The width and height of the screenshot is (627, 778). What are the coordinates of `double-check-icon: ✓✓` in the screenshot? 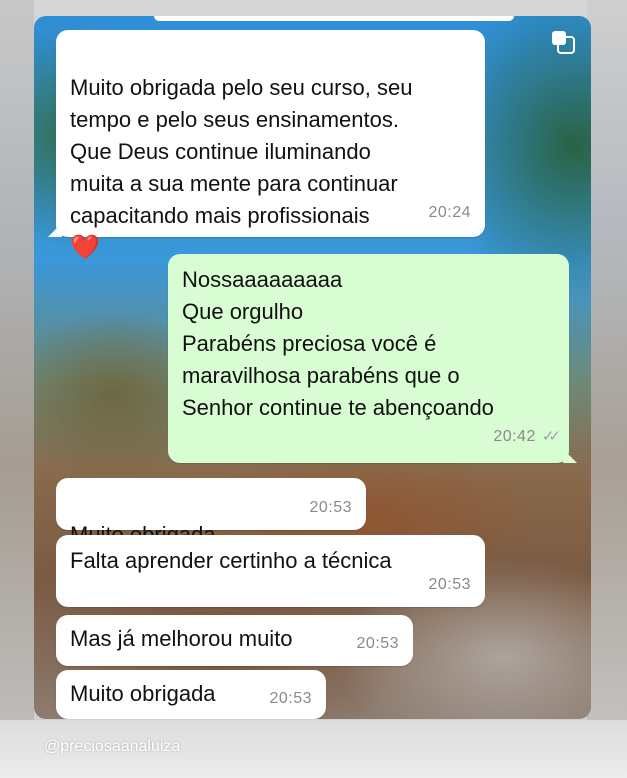 It's located at (551, 436).